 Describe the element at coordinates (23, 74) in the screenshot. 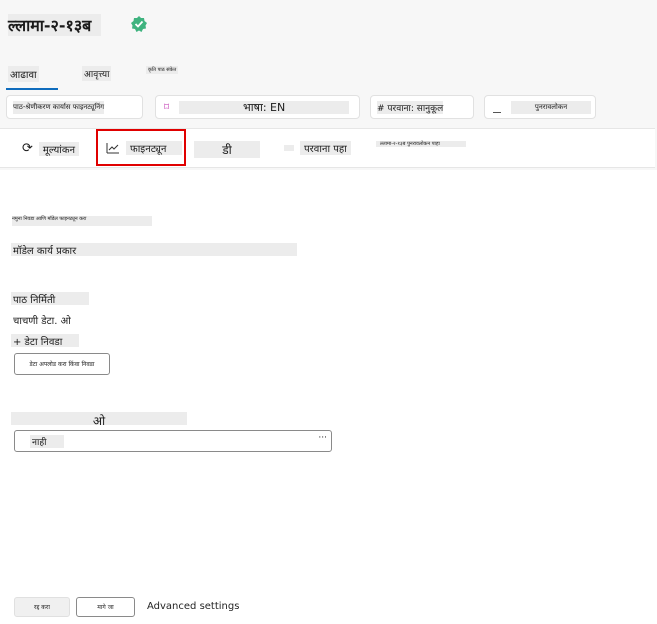

I see `tab-overview: आढावा` at that location.